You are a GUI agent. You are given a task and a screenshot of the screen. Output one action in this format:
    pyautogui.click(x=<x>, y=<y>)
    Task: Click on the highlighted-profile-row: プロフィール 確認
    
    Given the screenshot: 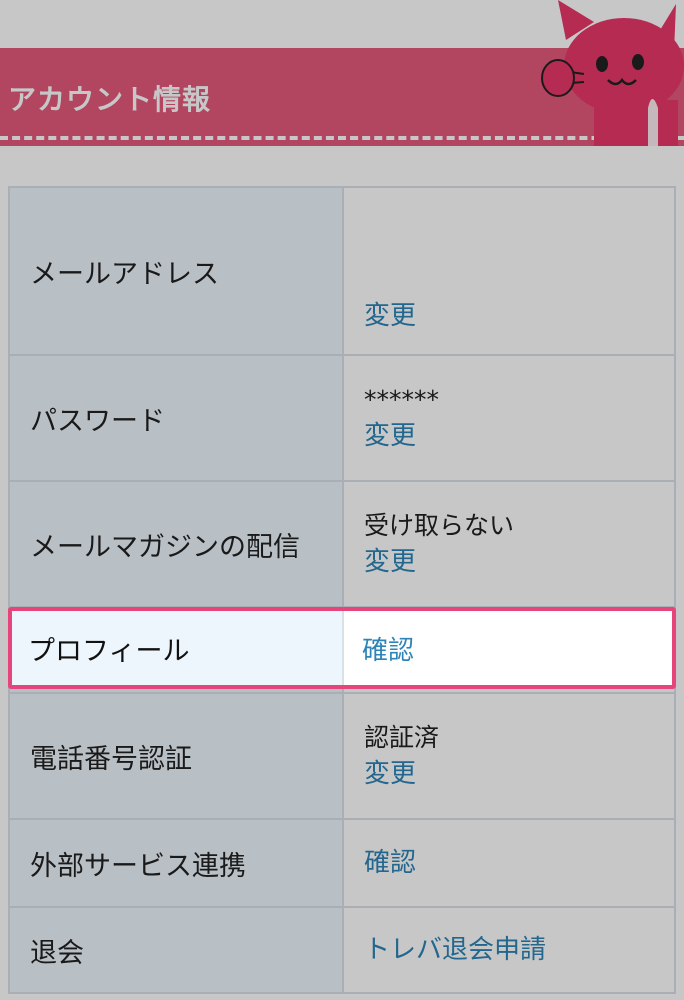 What is the action you would take?
    pyautogui.click(x=342, y=648)
    